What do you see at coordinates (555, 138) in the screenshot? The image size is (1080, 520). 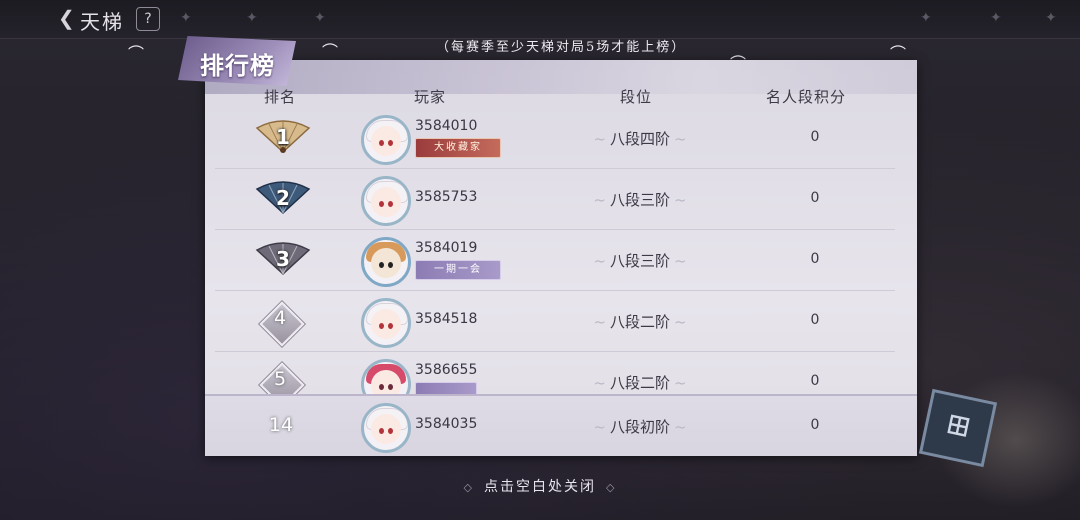 I see `leaderboard-row: 1 3584010 大收藏家 八段四阶 0` at bounding box center [555, 138].